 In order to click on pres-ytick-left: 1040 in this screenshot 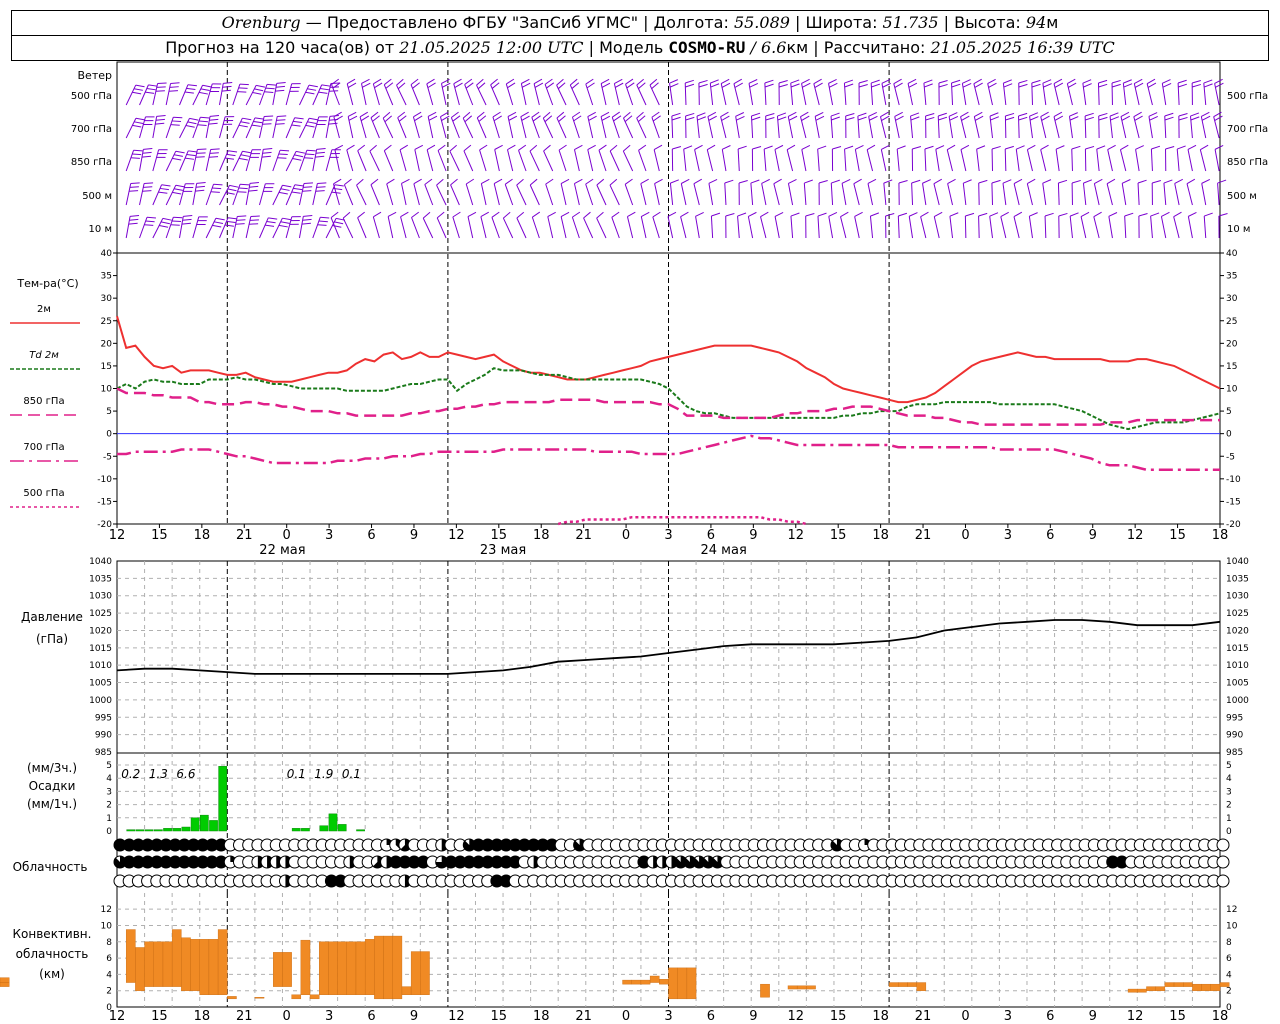, I will do `click(100, 562)`.